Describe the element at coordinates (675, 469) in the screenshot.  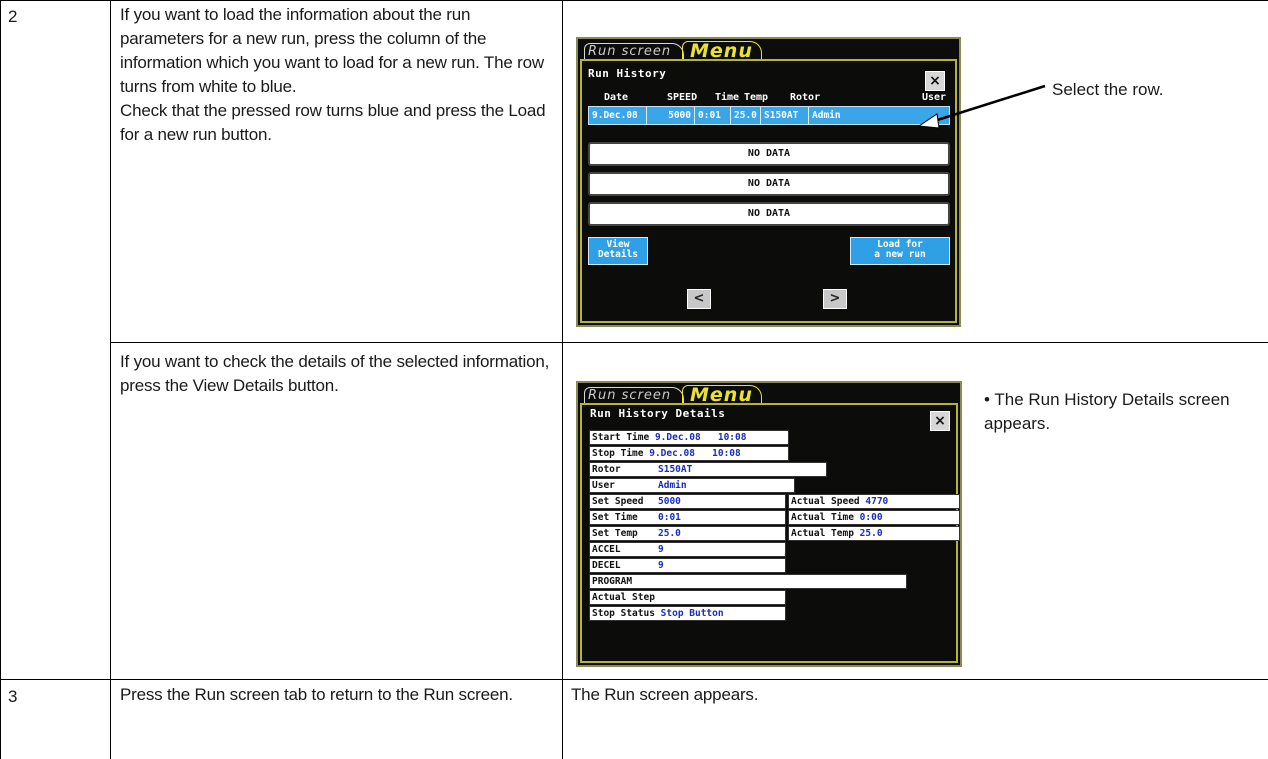
I see `rotor-value: S150AT` at that location.